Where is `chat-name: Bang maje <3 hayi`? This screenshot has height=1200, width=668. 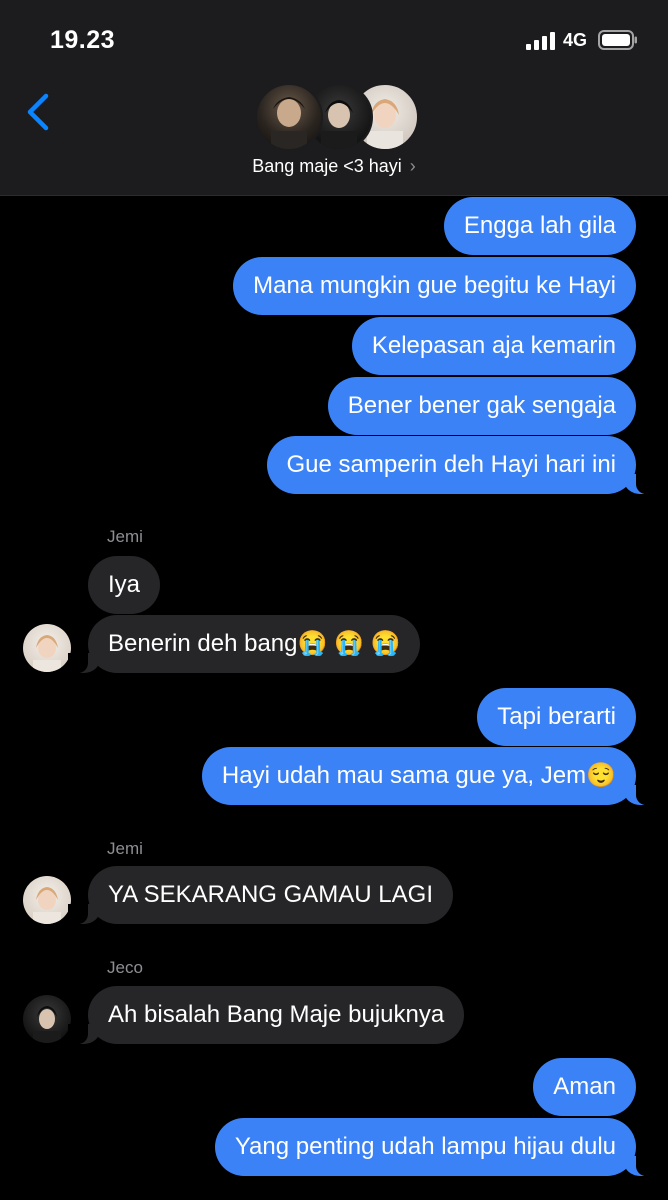 chat-name: Bang maje <3 hayi is located at coordinates (327, 166).